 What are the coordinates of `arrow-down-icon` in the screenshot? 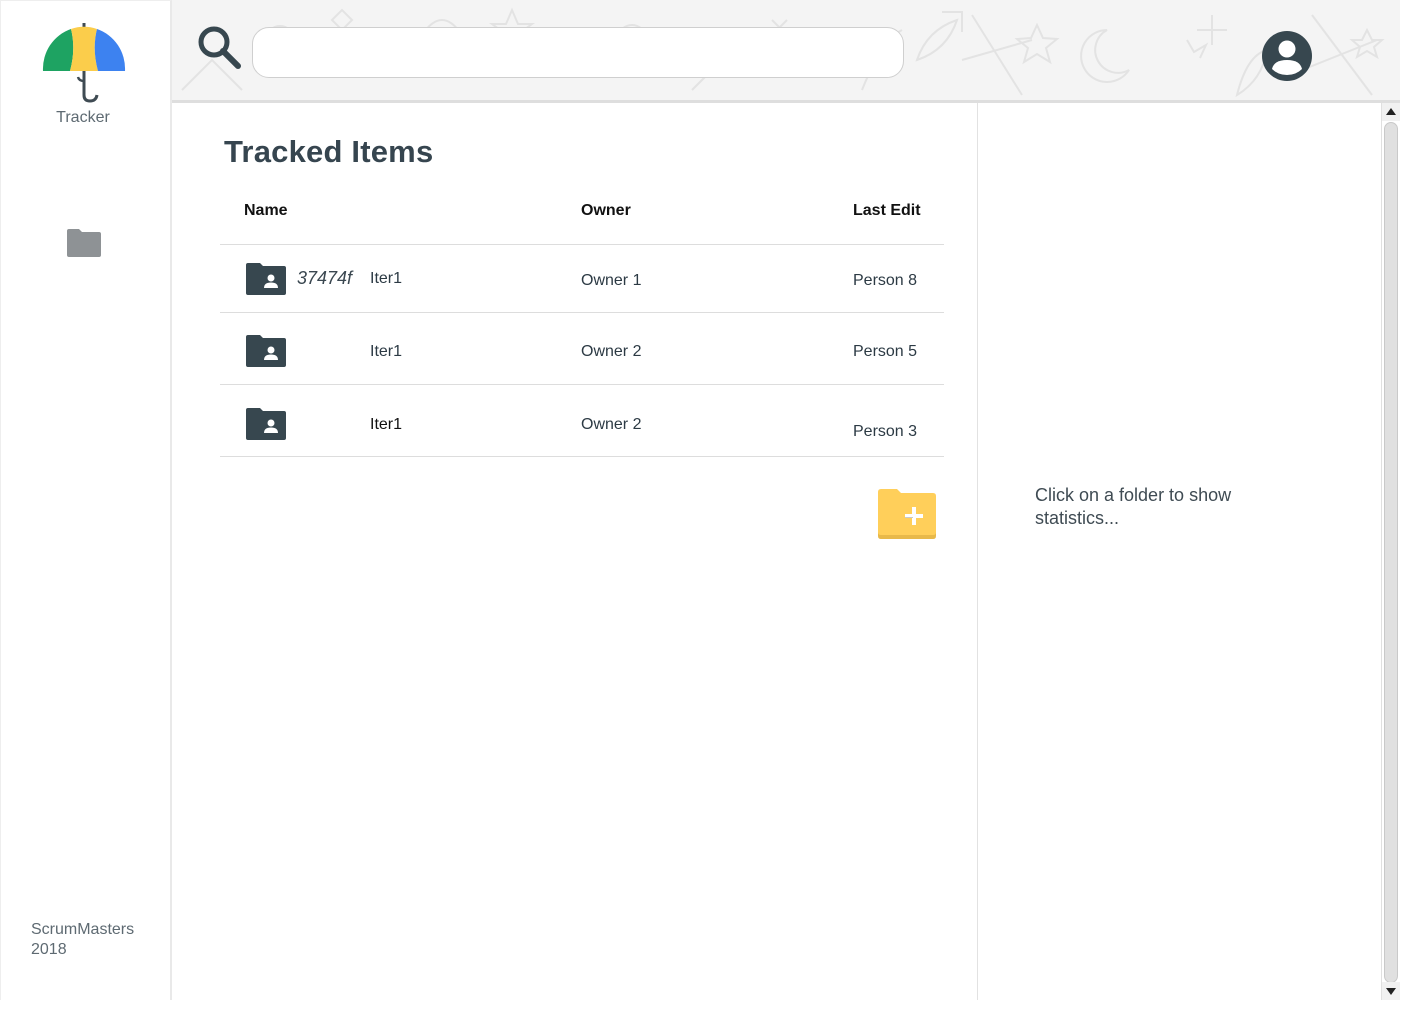 It's located at (1391, 991).